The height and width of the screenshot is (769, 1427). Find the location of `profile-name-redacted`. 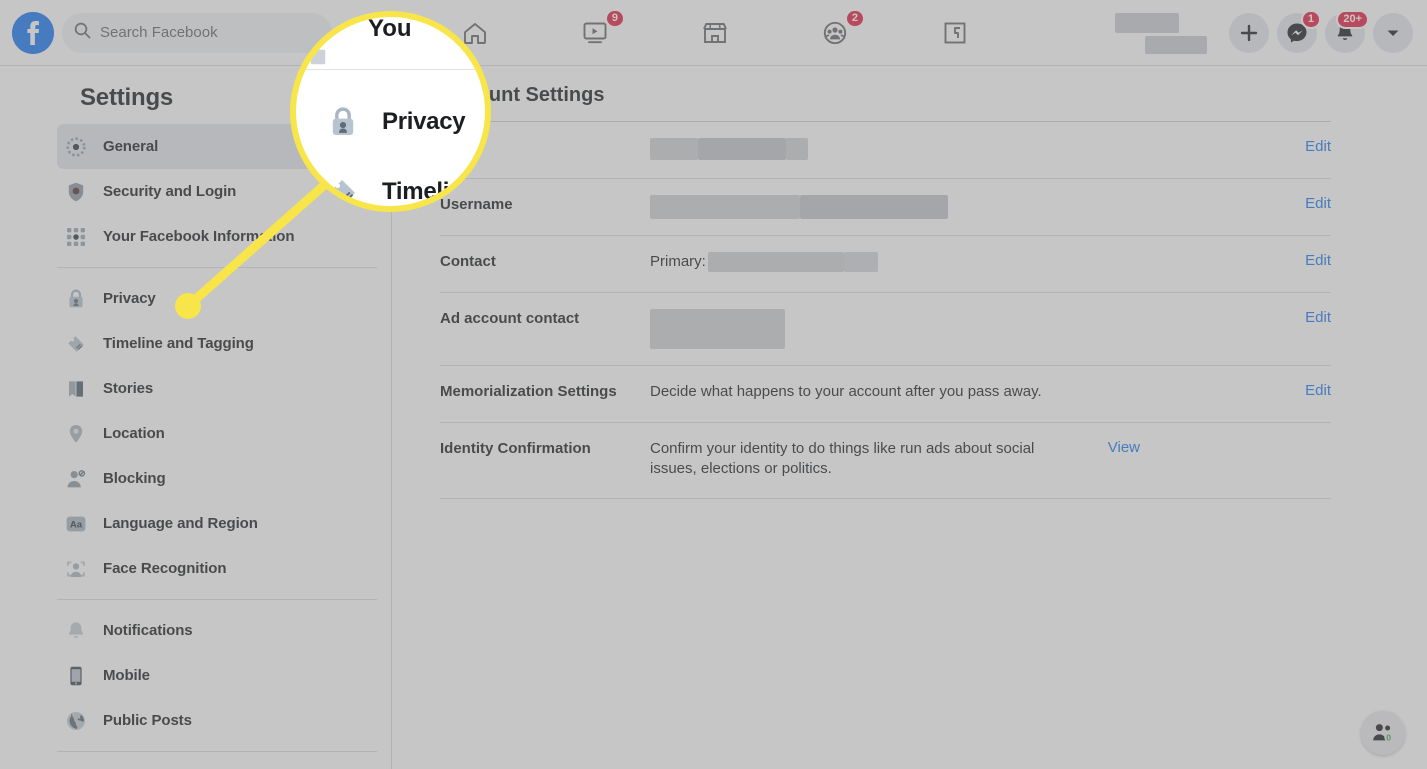

profile-name-redacted is located at coordinates (1161, 33).